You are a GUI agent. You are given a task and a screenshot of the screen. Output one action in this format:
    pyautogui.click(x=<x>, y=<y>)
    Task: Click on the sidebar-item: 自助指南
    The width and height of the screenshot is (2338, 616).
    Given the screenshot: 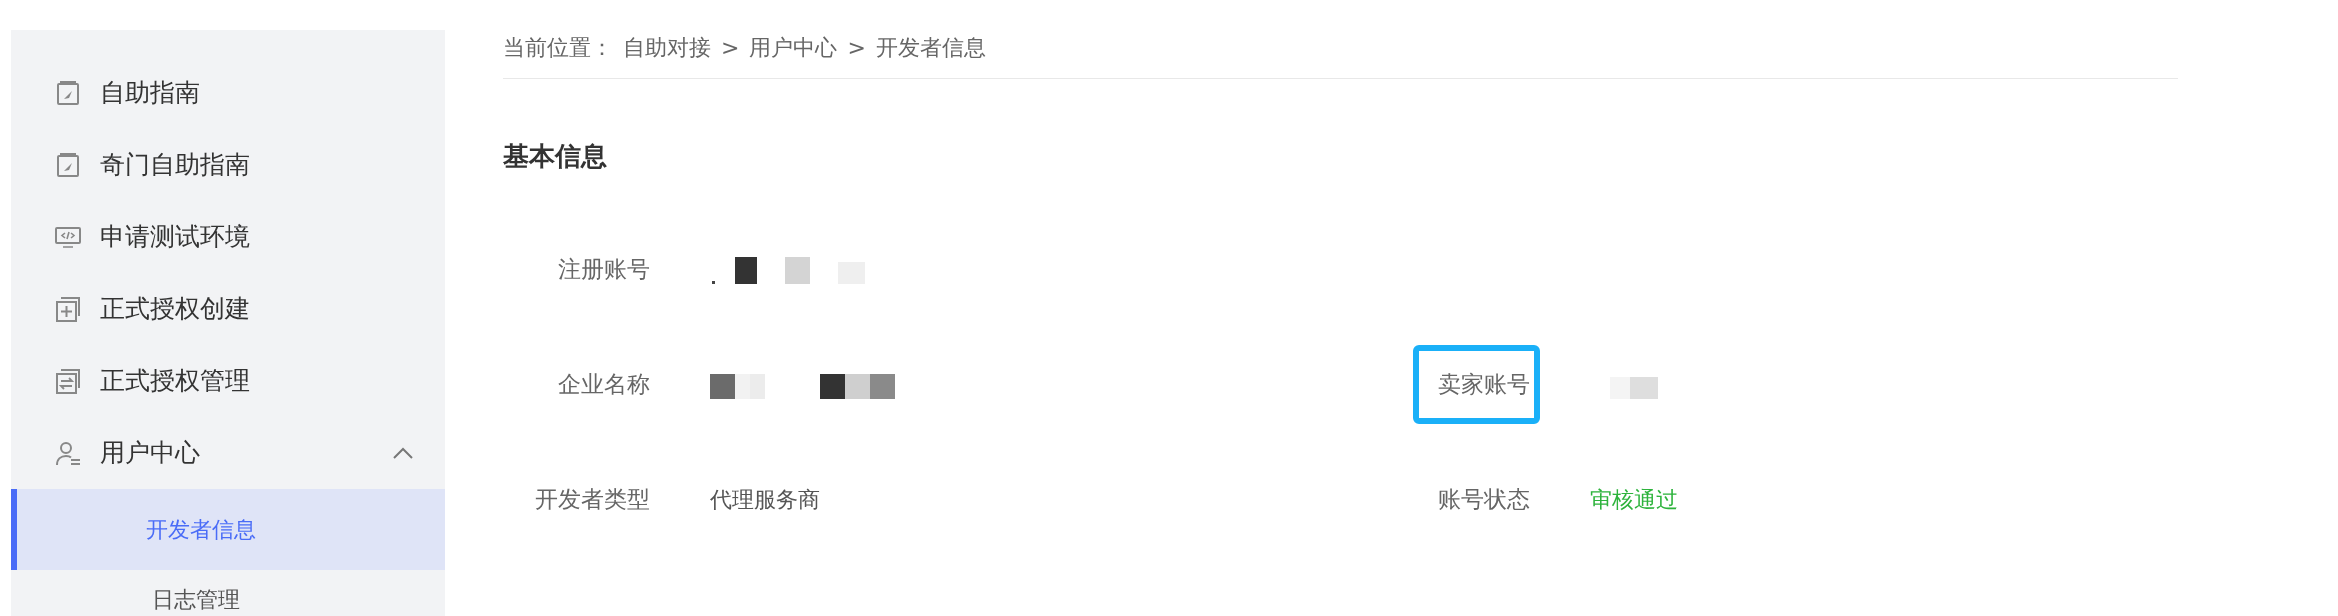 What is the action you would take?
    pyautogui.click(x=228, y=93)
    